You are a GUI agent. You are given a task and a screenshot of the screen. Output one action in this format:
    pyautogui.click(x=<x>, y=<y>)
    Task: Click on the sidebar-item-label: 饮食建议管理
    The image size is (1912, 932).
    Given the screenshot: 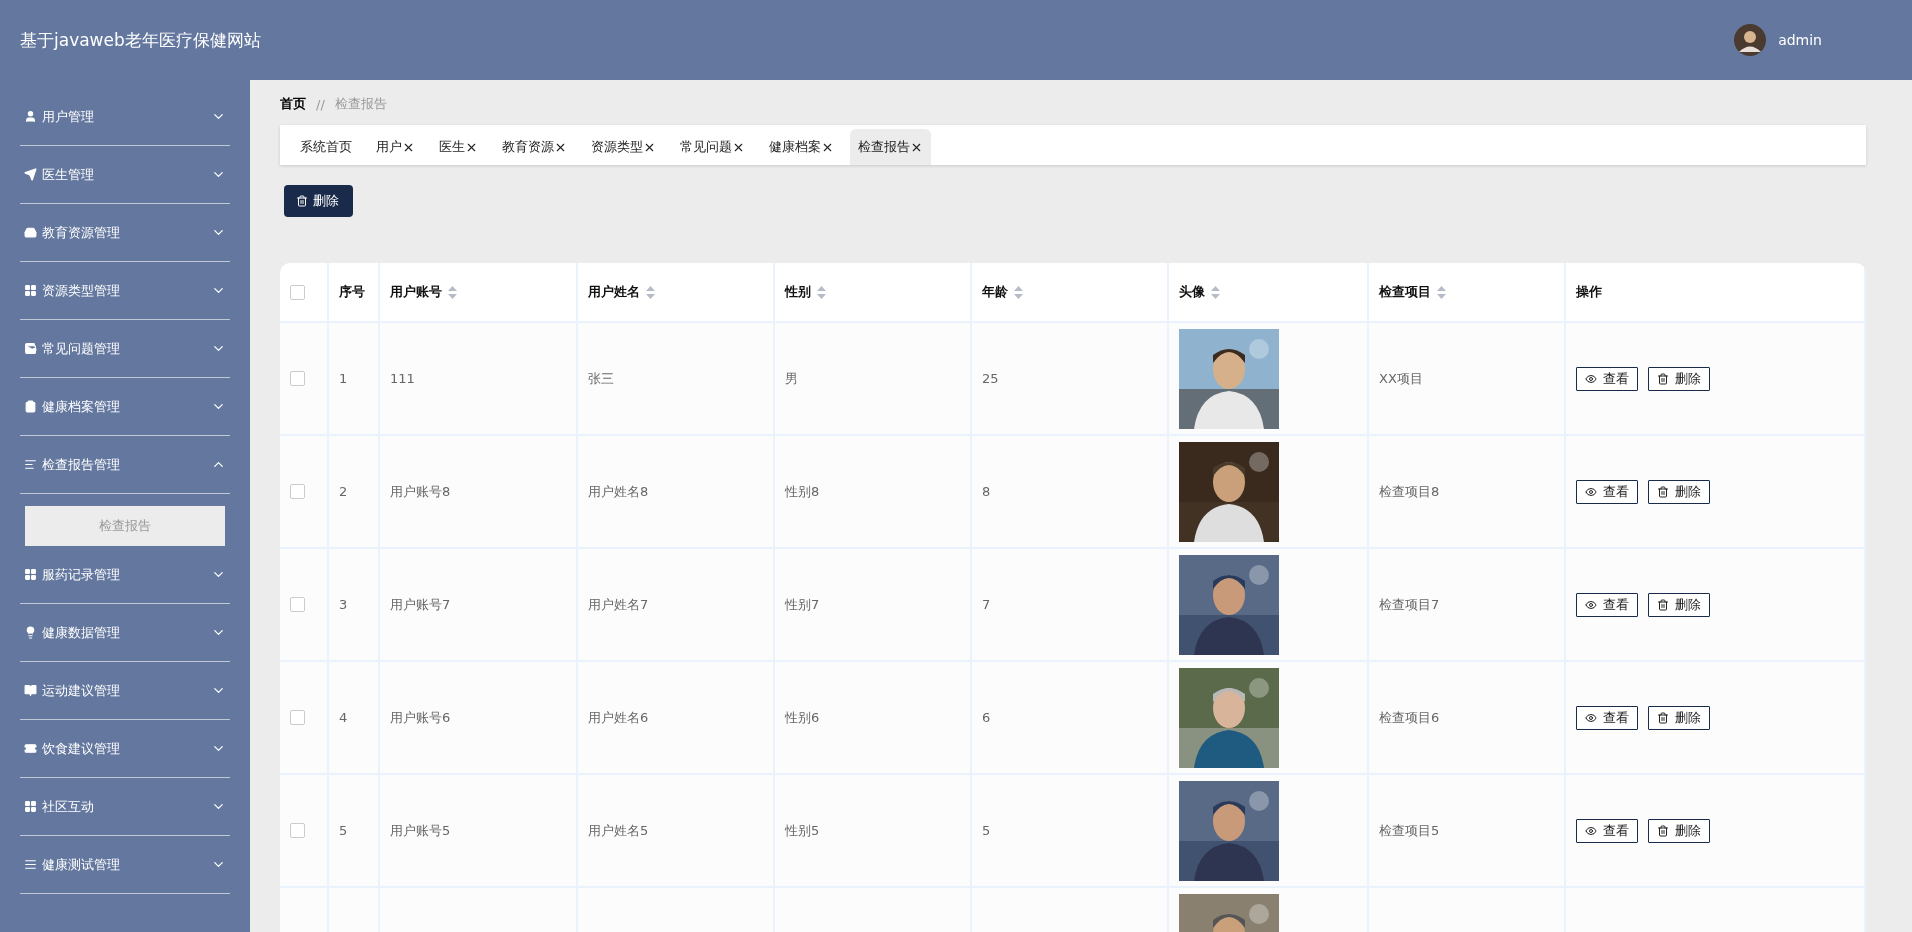 What is the action you would take?
    pyautogui.click(x=81, y=748)
    